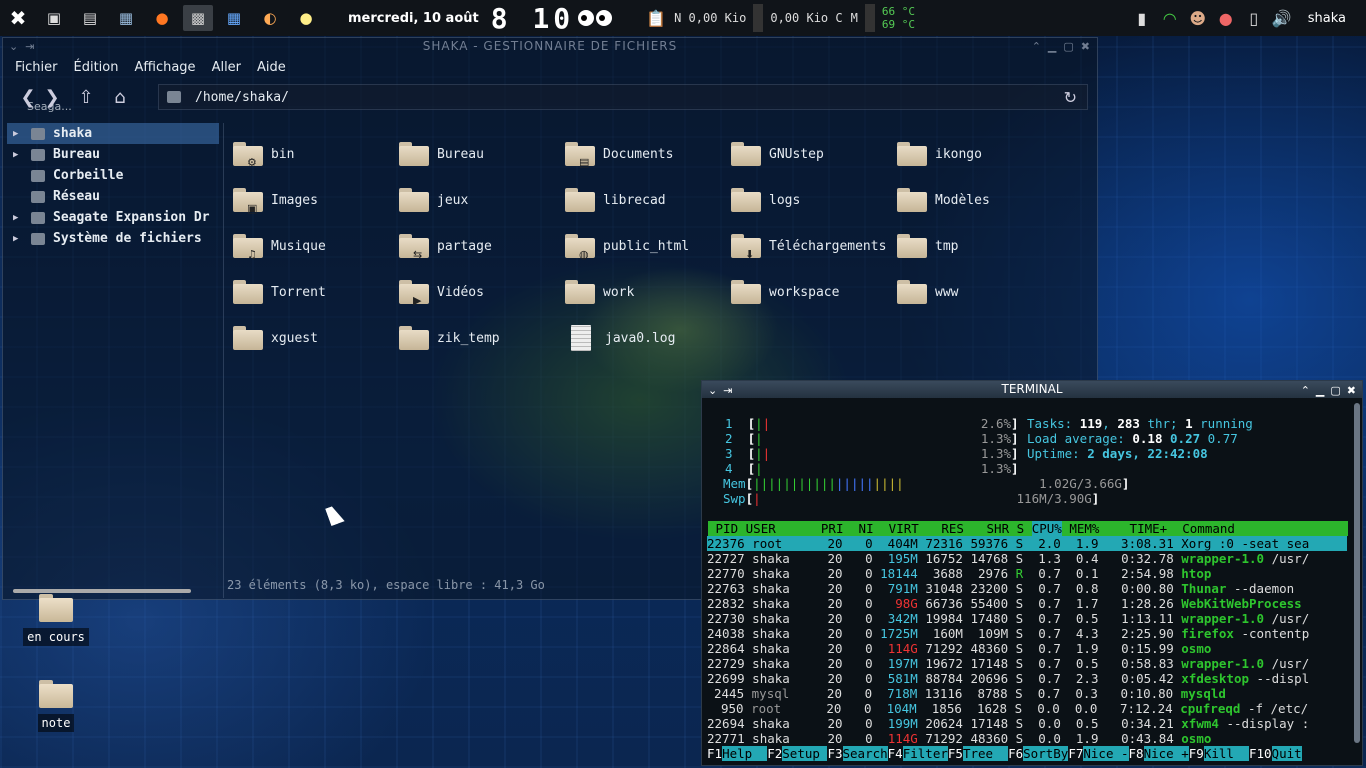 This screenshot has width=1366, height=768. I want to click on forward-icon: ❯, so click(52, 97).